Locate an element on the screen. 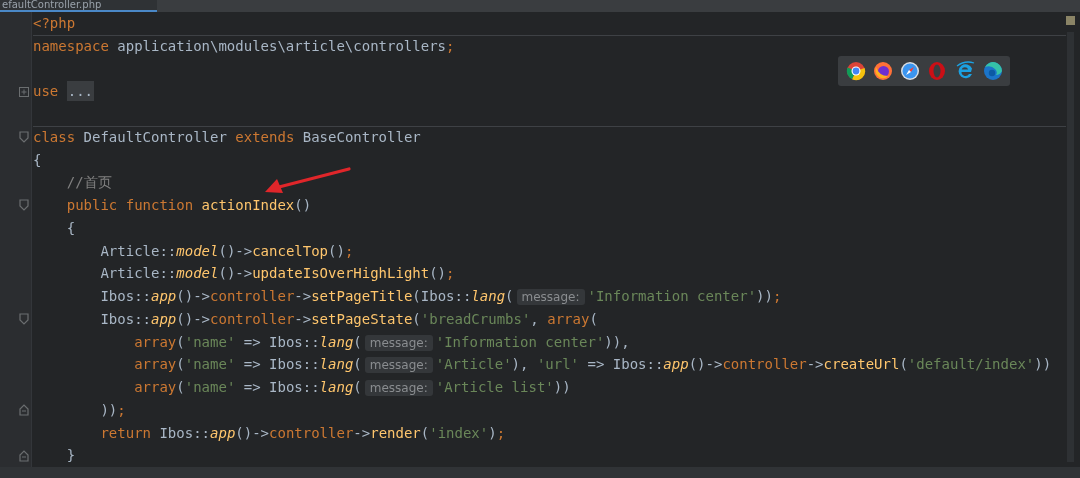 The image size is (1080, 478). code-text: 'url' is located at coordinates (558, 364).